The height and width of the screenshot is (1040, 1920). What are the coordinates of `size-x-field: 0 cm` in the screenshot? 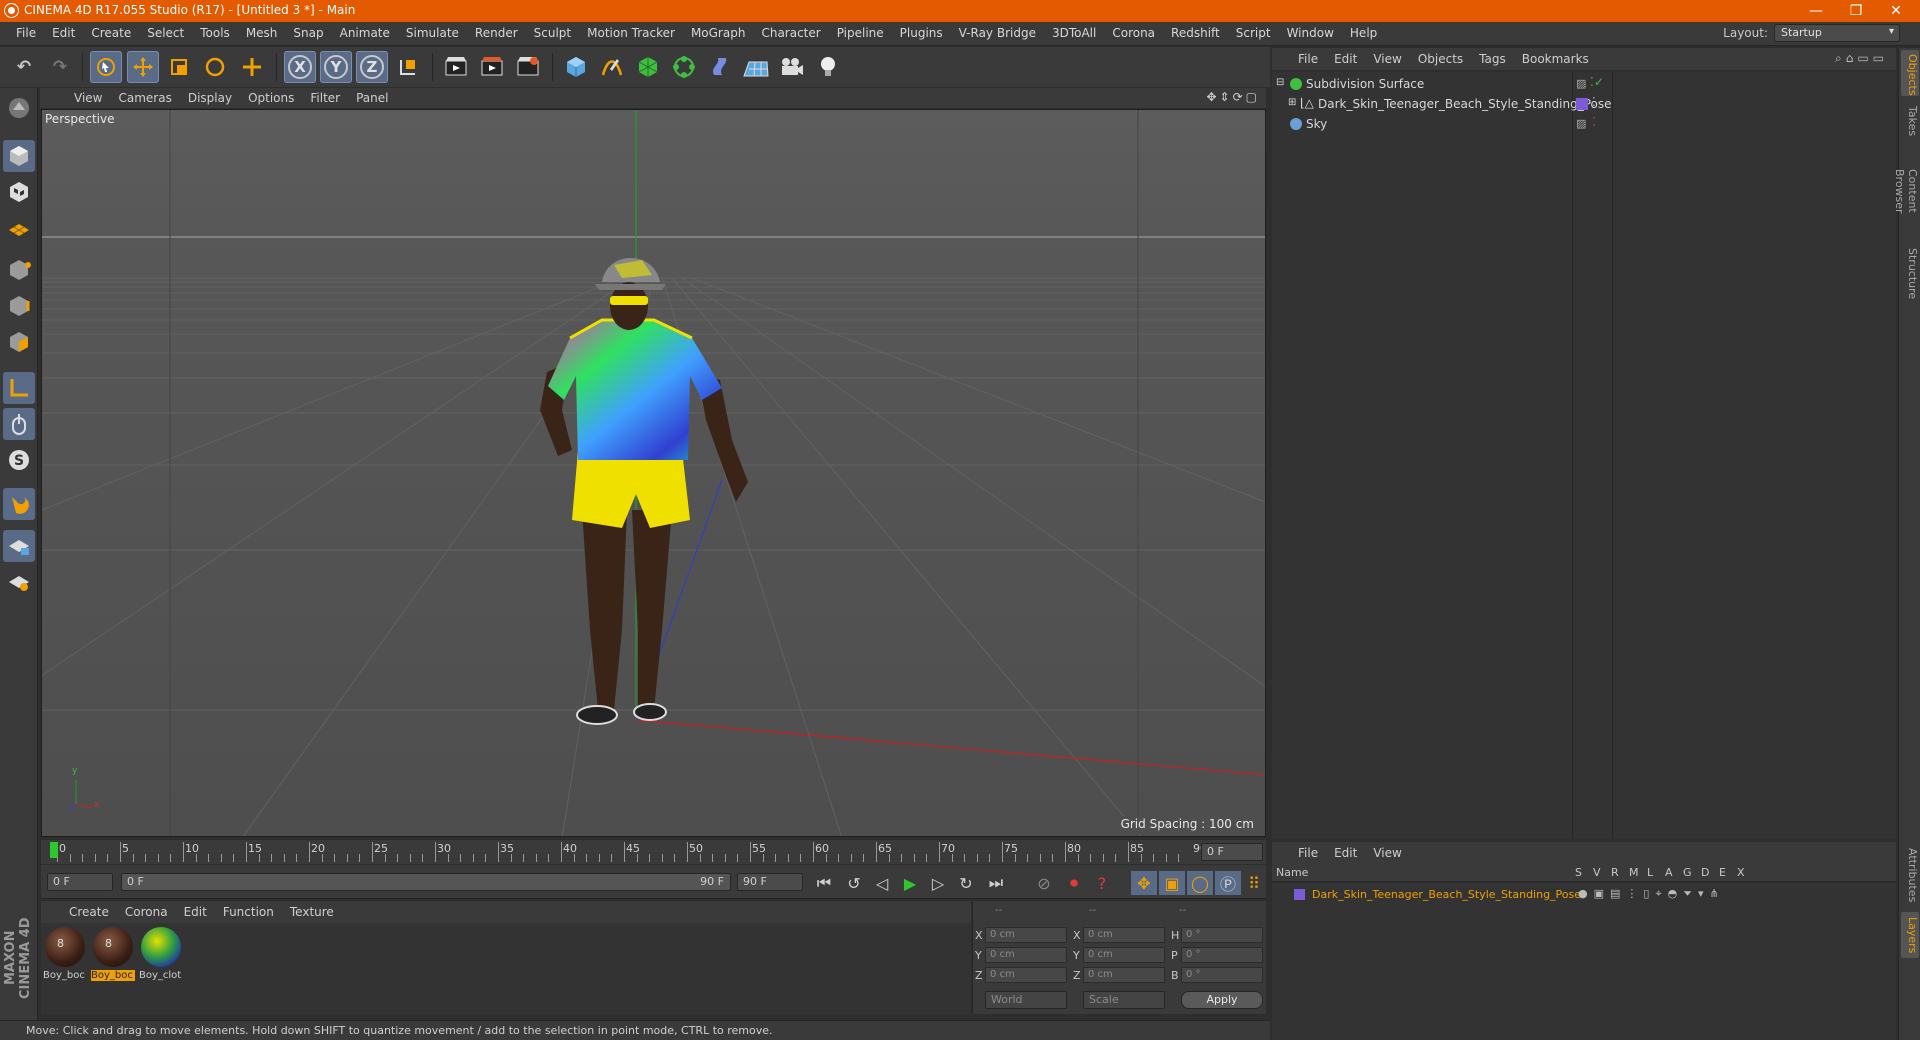 It's located at (1124, 935).